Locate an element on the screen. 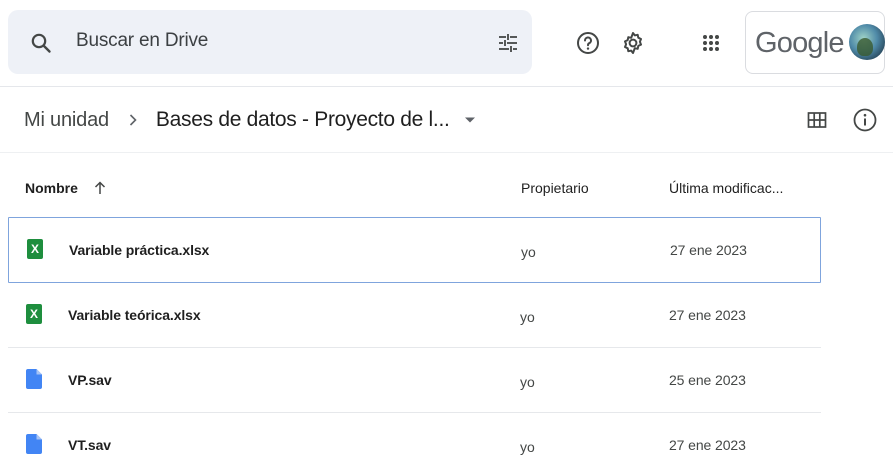 This screenshot has height=470, width=893. file-modified: 25 ene 2023 is located at coordinates (707, 380).